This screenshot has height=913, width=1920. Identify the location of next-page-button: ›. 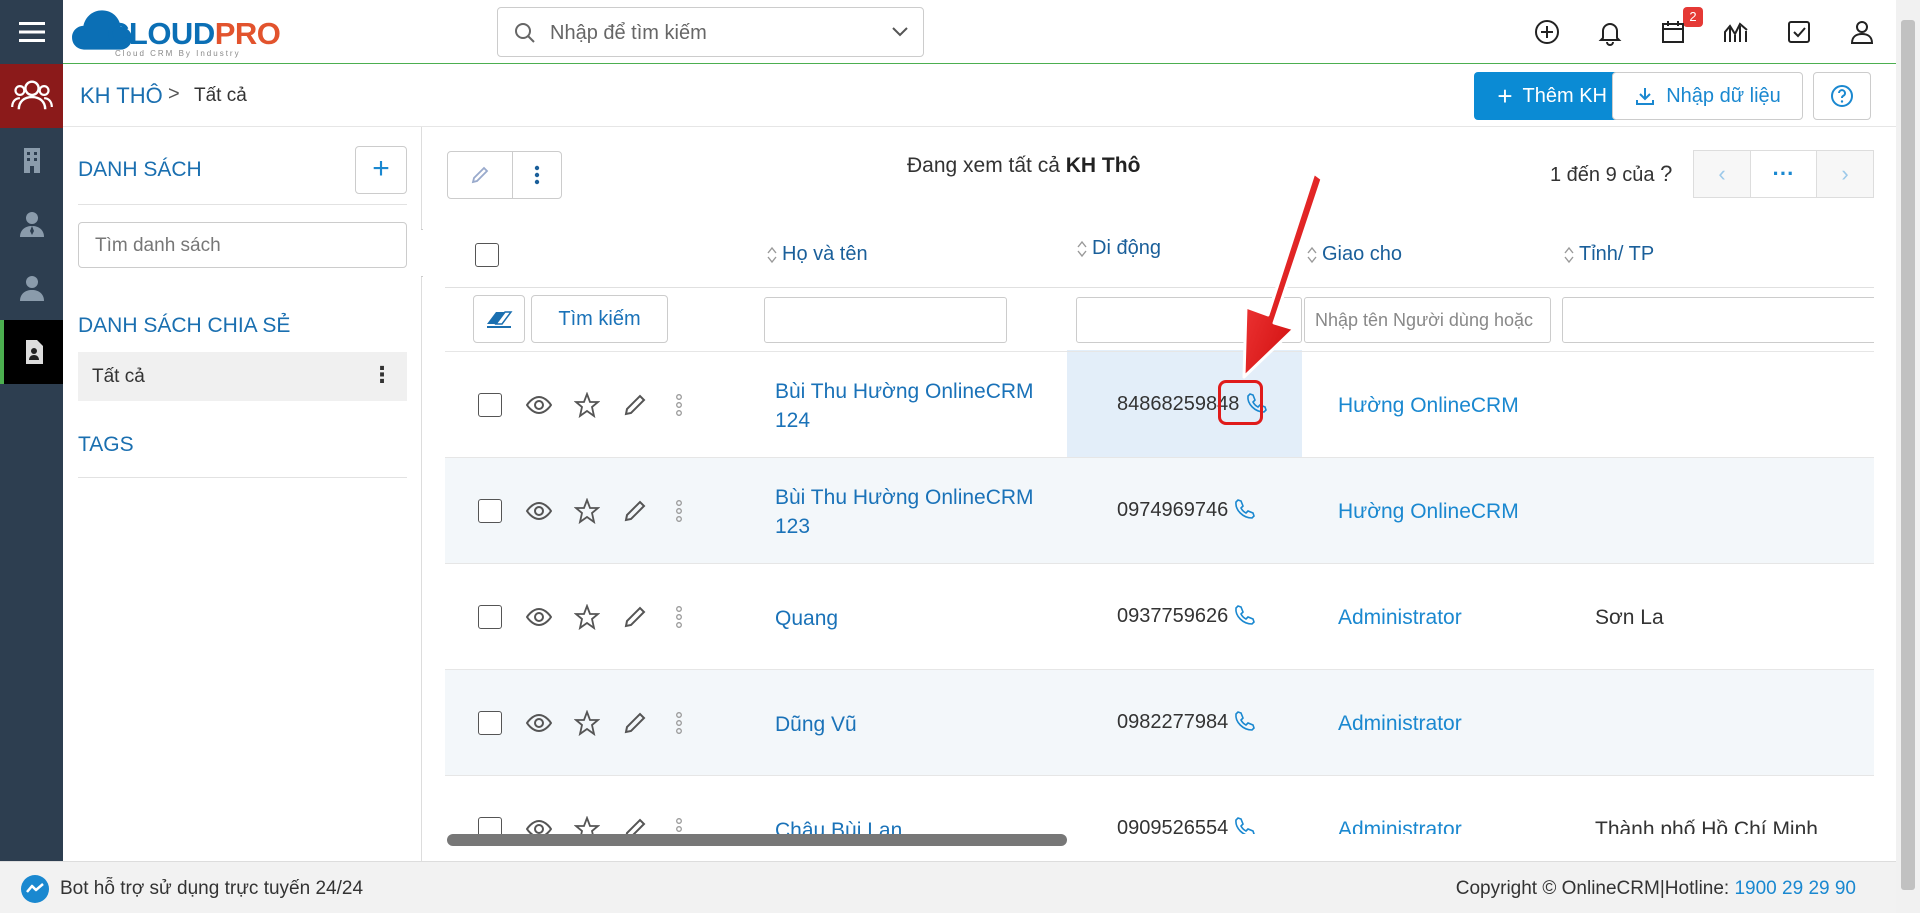
(1845, 174).